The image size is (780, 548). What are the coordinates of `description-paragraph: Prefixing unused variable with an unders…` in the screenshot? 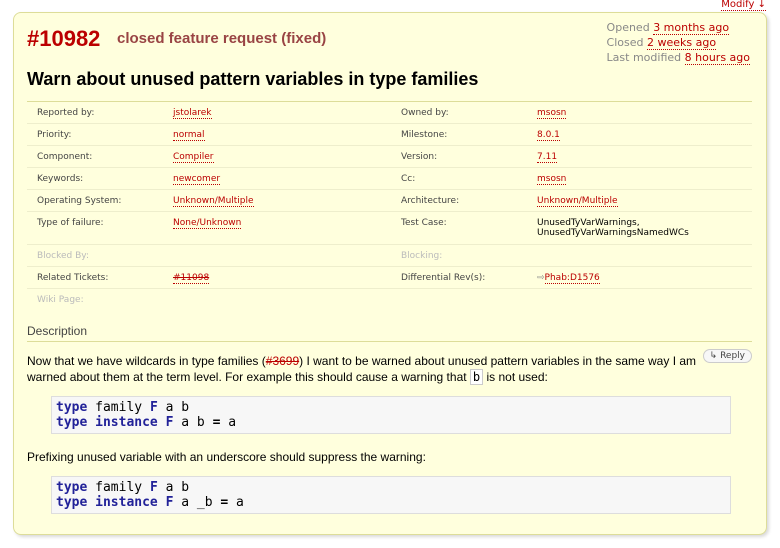 It's located at (226, 457).